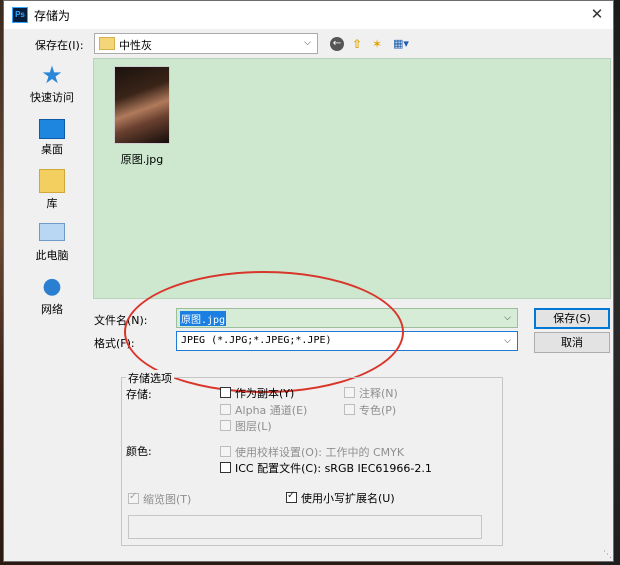 This screenshot has width=620, height=565. I want to click on place-label: 此电脑, so click(52, 255).